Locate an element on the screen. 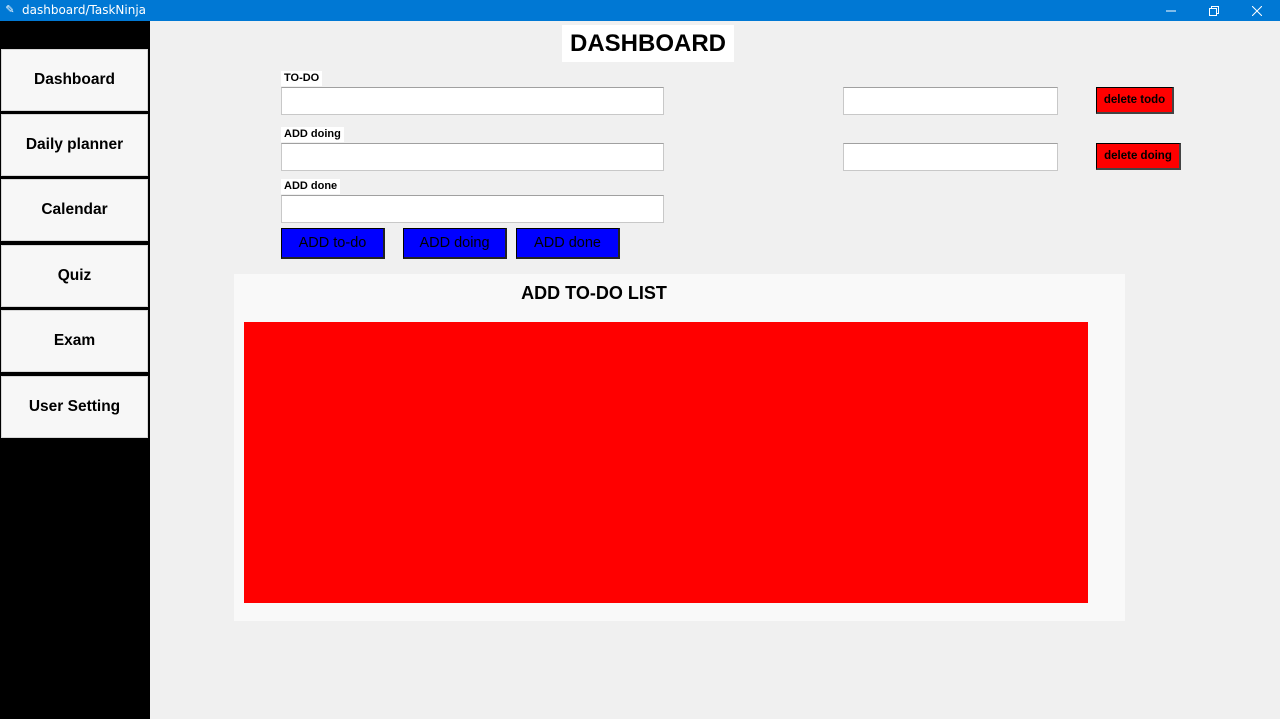 The width and height of the screenshot is (1280, 719). delete-todo-button: delete todo is located at coordinates (1135, 100).